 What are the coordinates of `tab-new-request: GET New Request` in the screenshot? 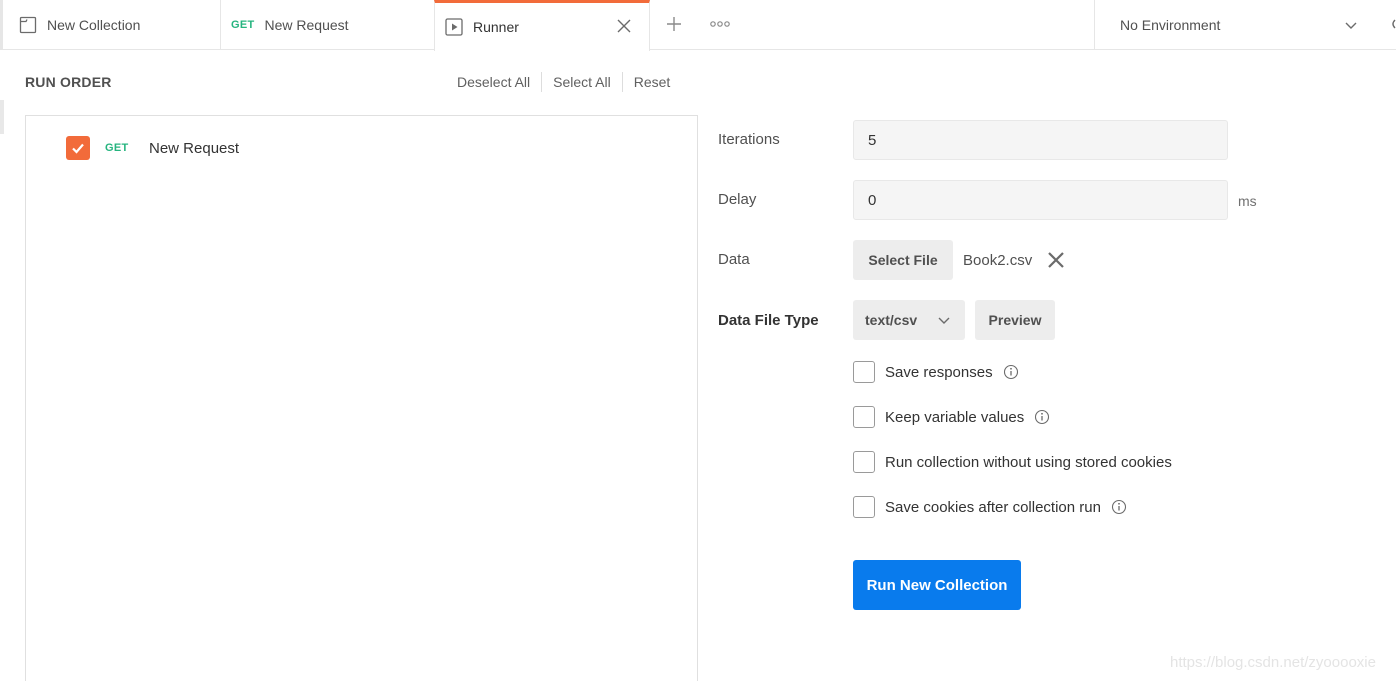 It's located at (327, 25).